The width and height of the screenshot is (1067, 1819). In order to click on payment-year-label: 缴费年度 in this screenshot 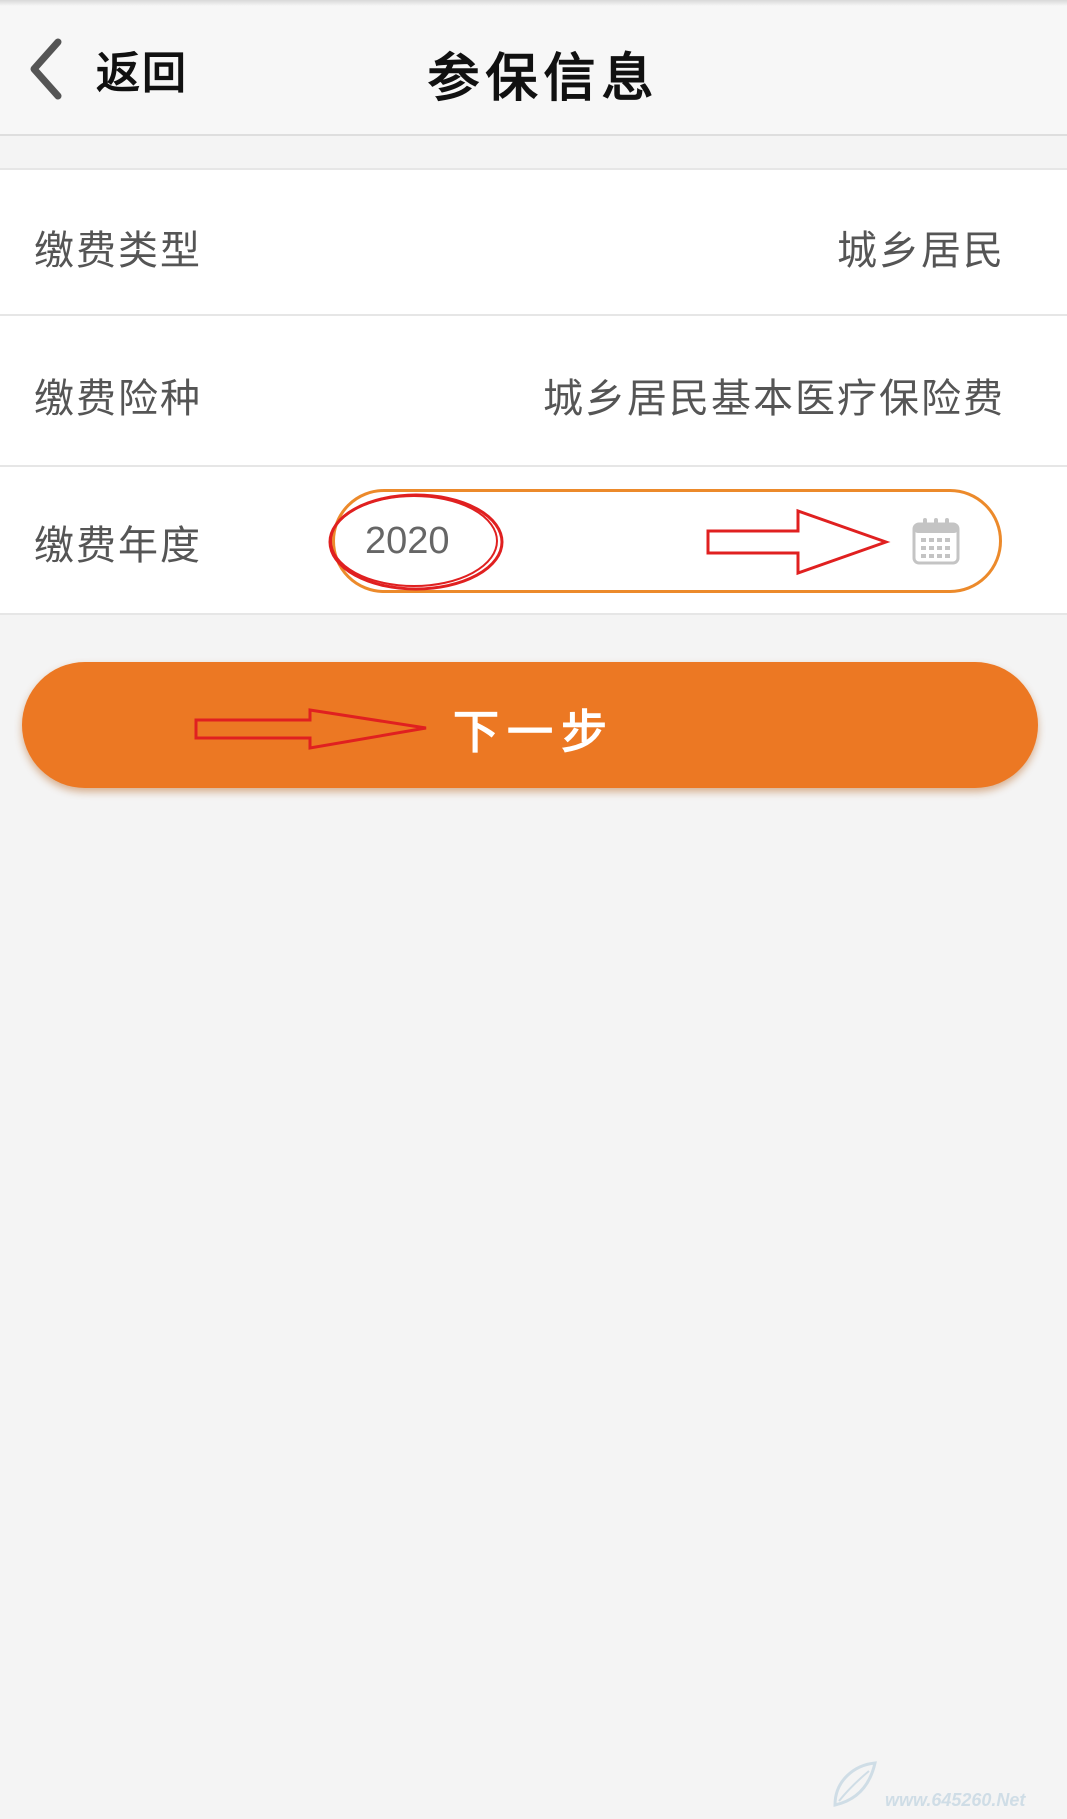, I will do `click(118, 546)`.